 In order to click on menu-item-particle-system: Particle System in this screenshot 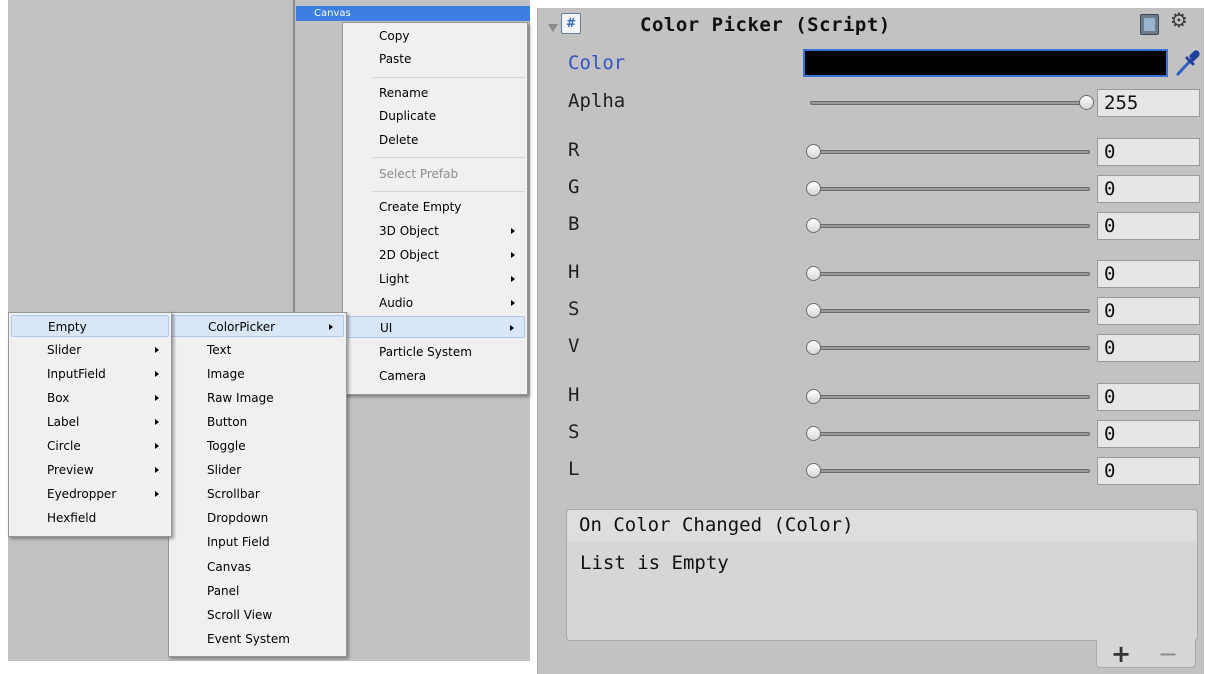, I will do `click(435, 352)`.